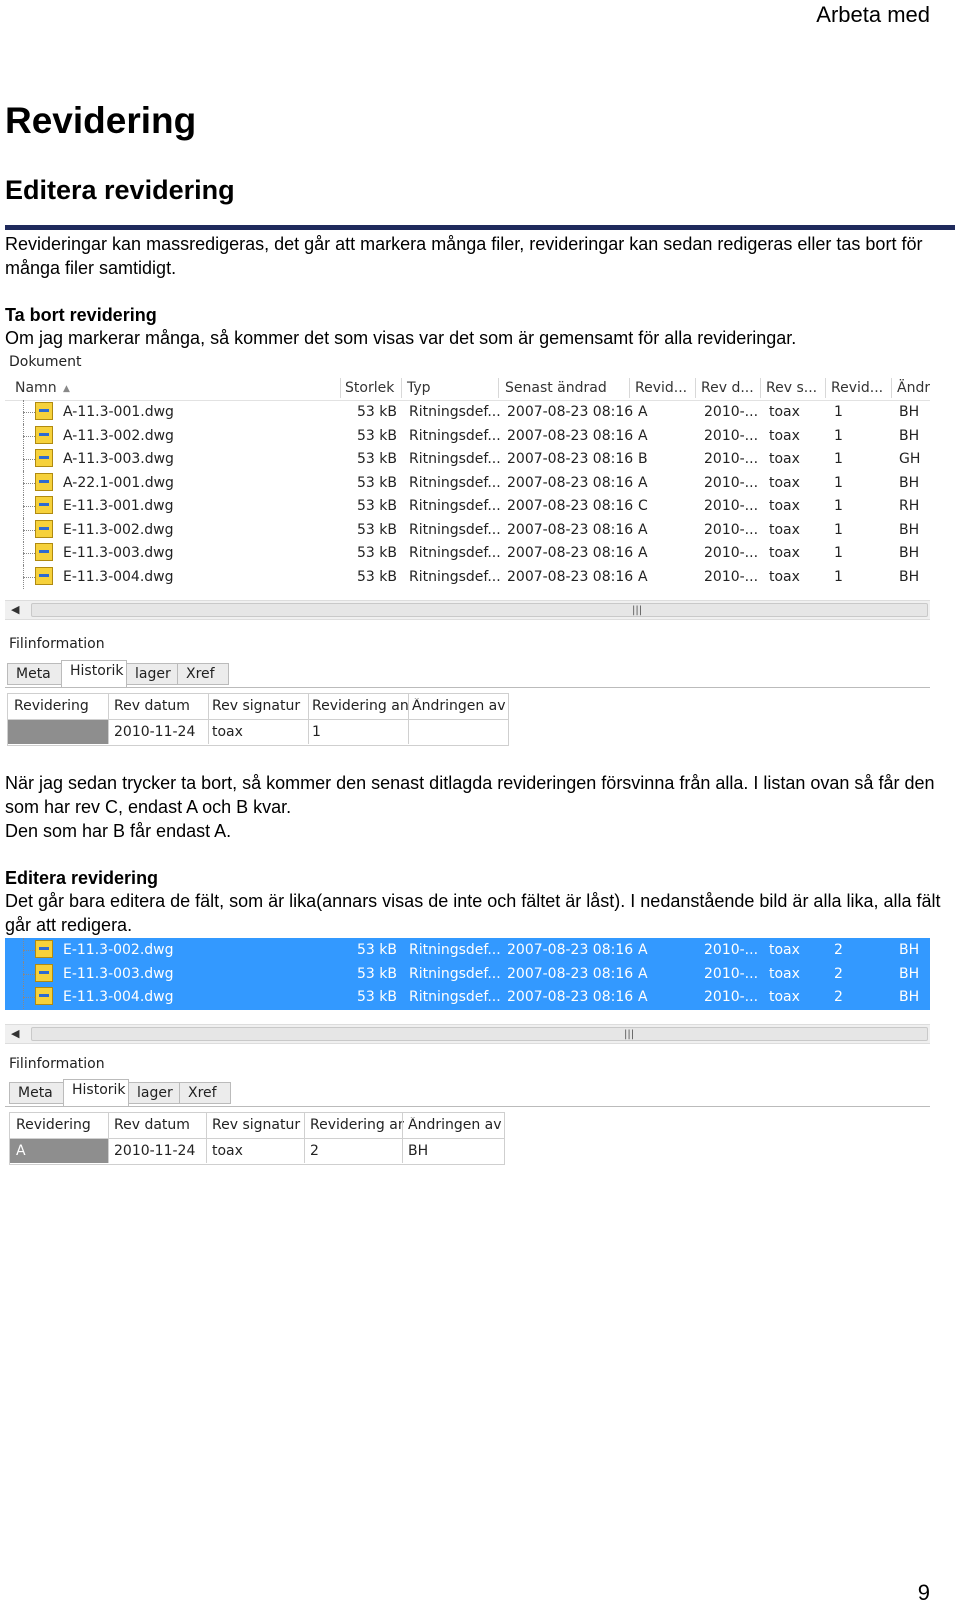  I want to click on revidering-antal-cell: 2, so click(314, 1151).